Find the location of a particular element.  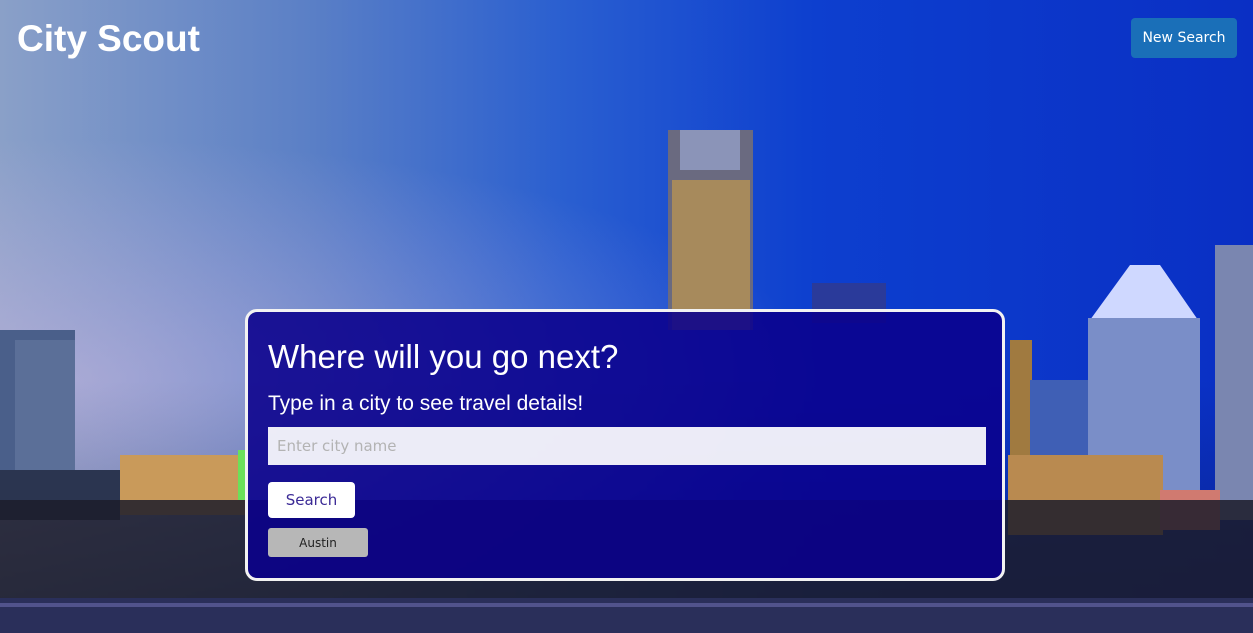

panel-subheading: Type in a city to see travel details! is located at coordinates (426, 403).